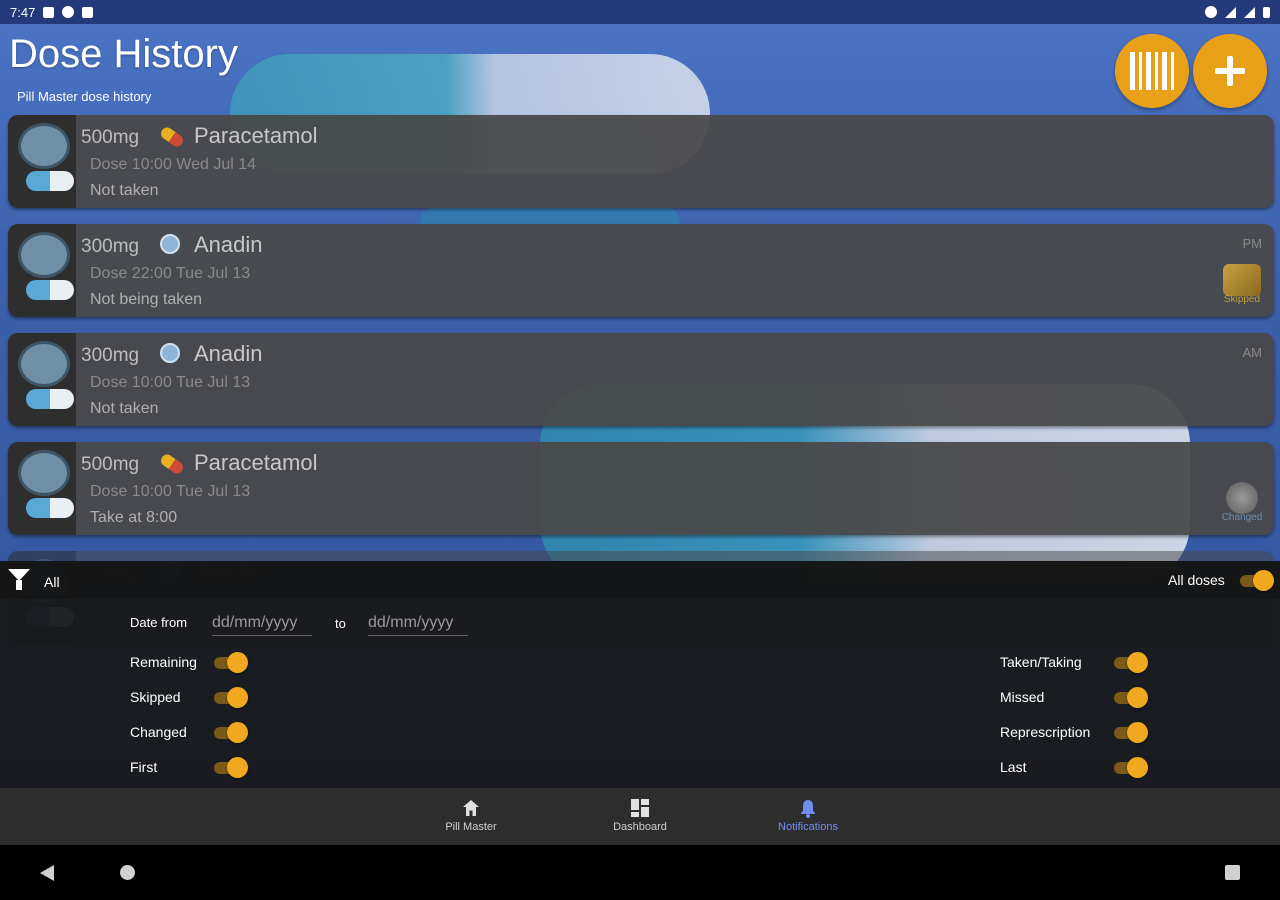 This screenshot has height=900, width=1280. Describe the element at coordinates (159, 622) in the screenshot. I see `date-from-label: Date from` at that location.